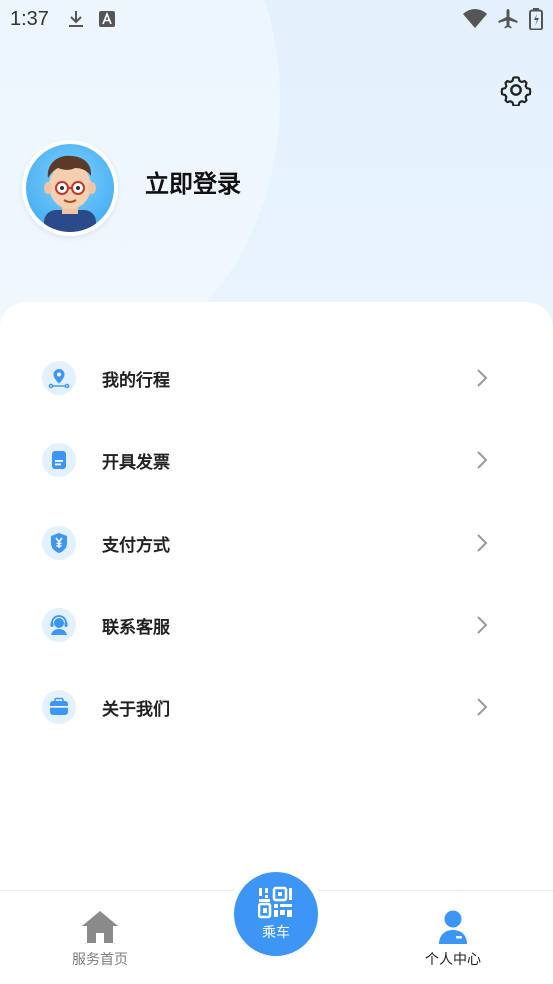  Describe the element at coordinates (59, 378) in the screenshot. I see `location-pin-icon` at that location.